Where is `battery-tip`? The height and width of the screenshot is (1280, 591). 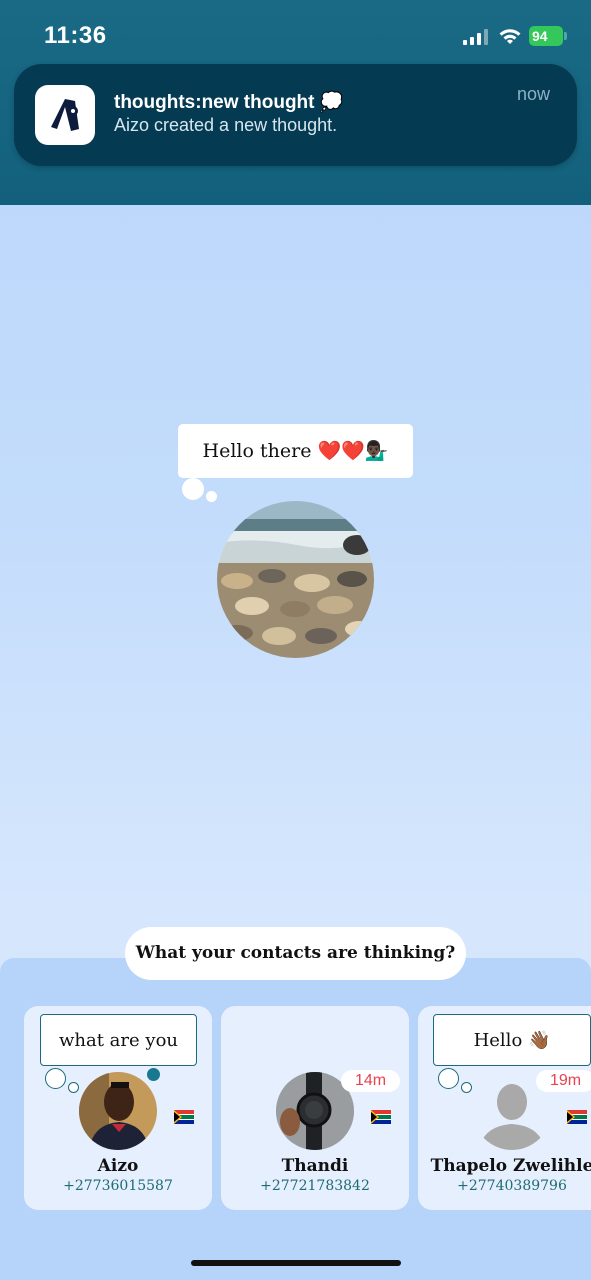 battery-tip is located at coordinates (565, 36).